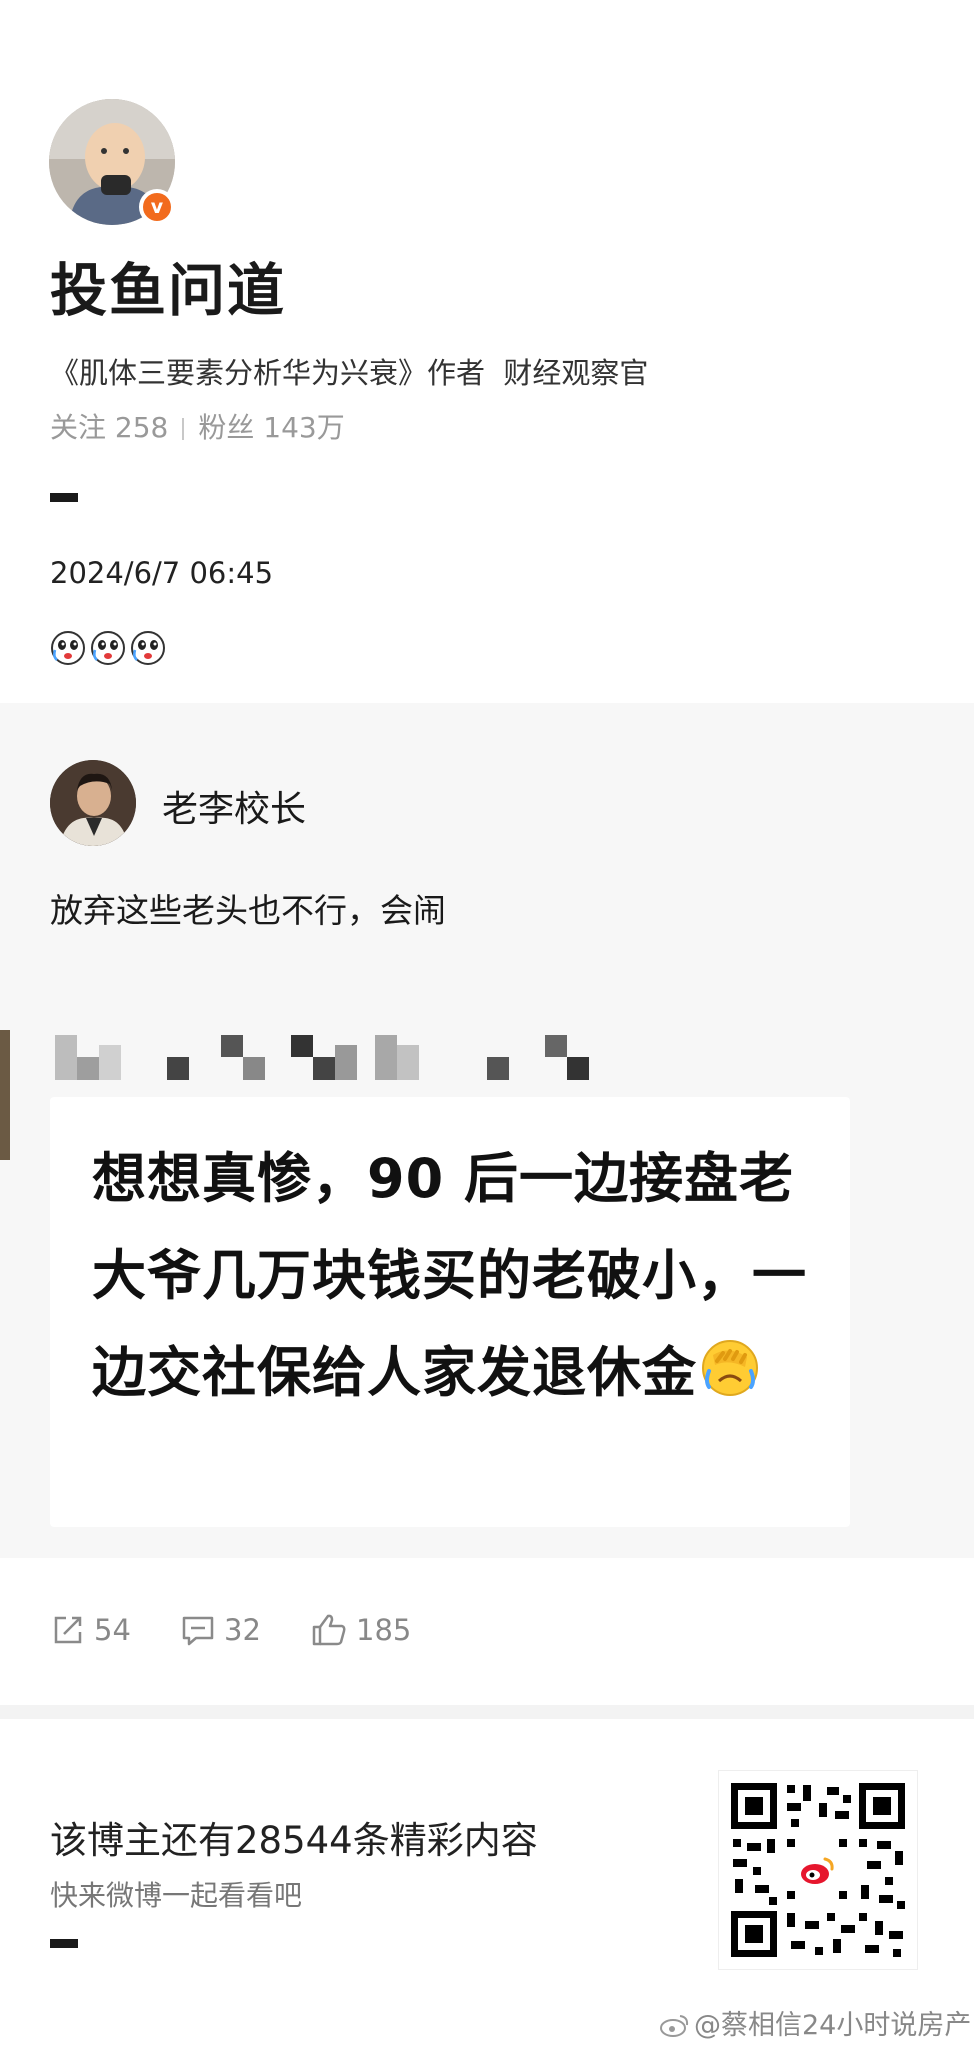 The height and width of the screenshot is (2047, 974). I want to click on repost-icon, so click(68, 1630).